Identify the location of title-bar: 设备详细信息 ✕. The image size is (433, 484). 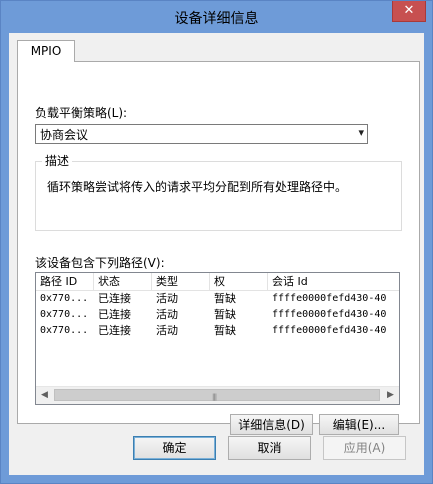
(216, 17).